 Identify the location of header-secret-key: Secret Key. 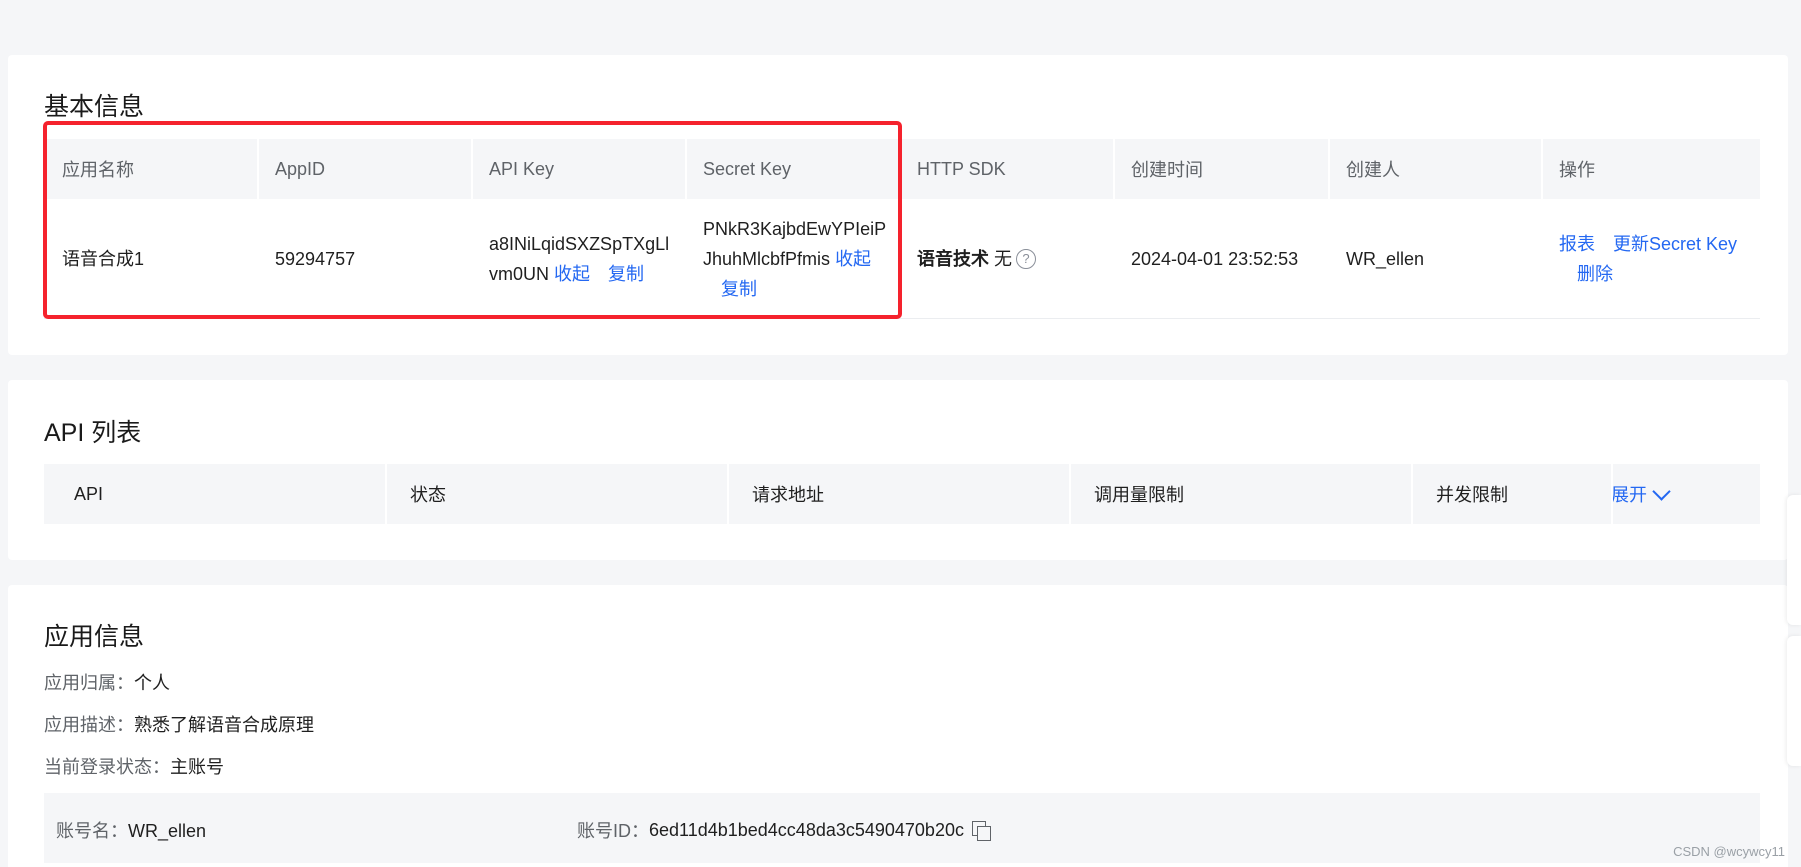
(792, 169).